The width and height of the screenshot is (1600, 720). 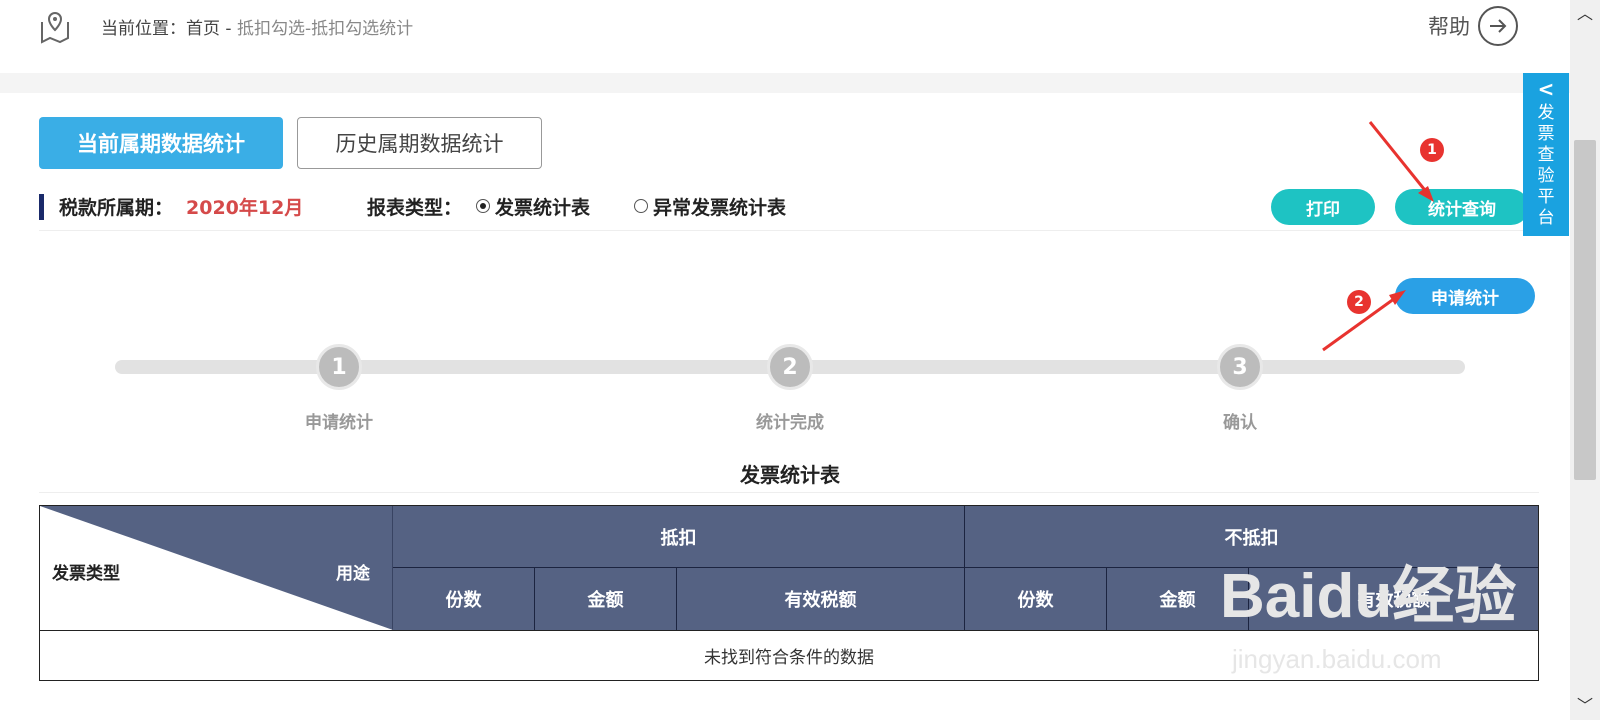 What do you see at coordinates (542, 206) in the screenshot?
I see `radio-invoice-stats-label: 发票统计表` at bounding box center [542, 206].